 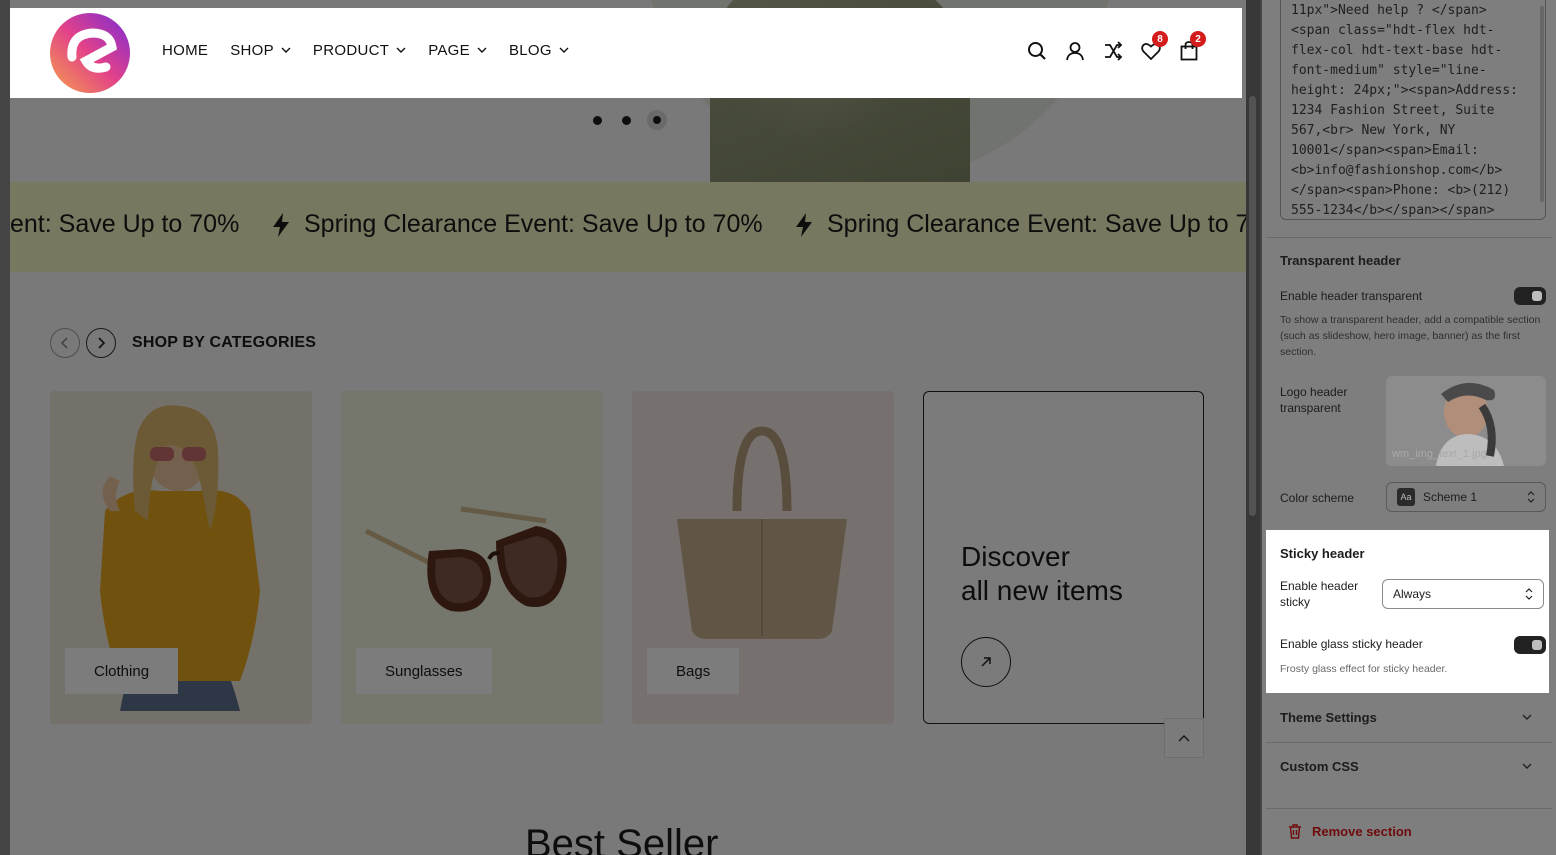 What do you see at coordinates (1351, 296) in the screenshot?
I see `enable-header-transparent-label: Enable header transparent` at bounding box center [1351, 296].